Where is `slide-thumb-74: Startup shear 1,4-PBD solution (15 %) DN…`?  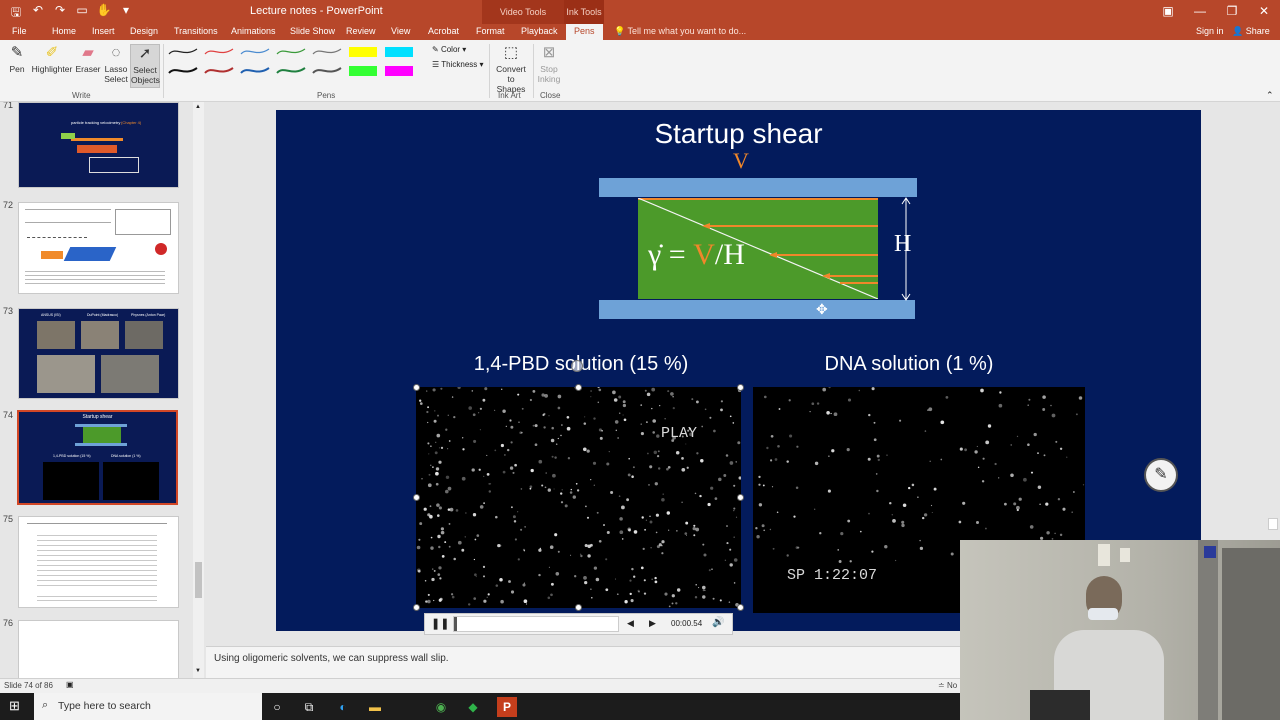 slide-thumb-74: Startup shear 1,4-PBD solution (15 %) DN… is located at coordinates (97, 457).